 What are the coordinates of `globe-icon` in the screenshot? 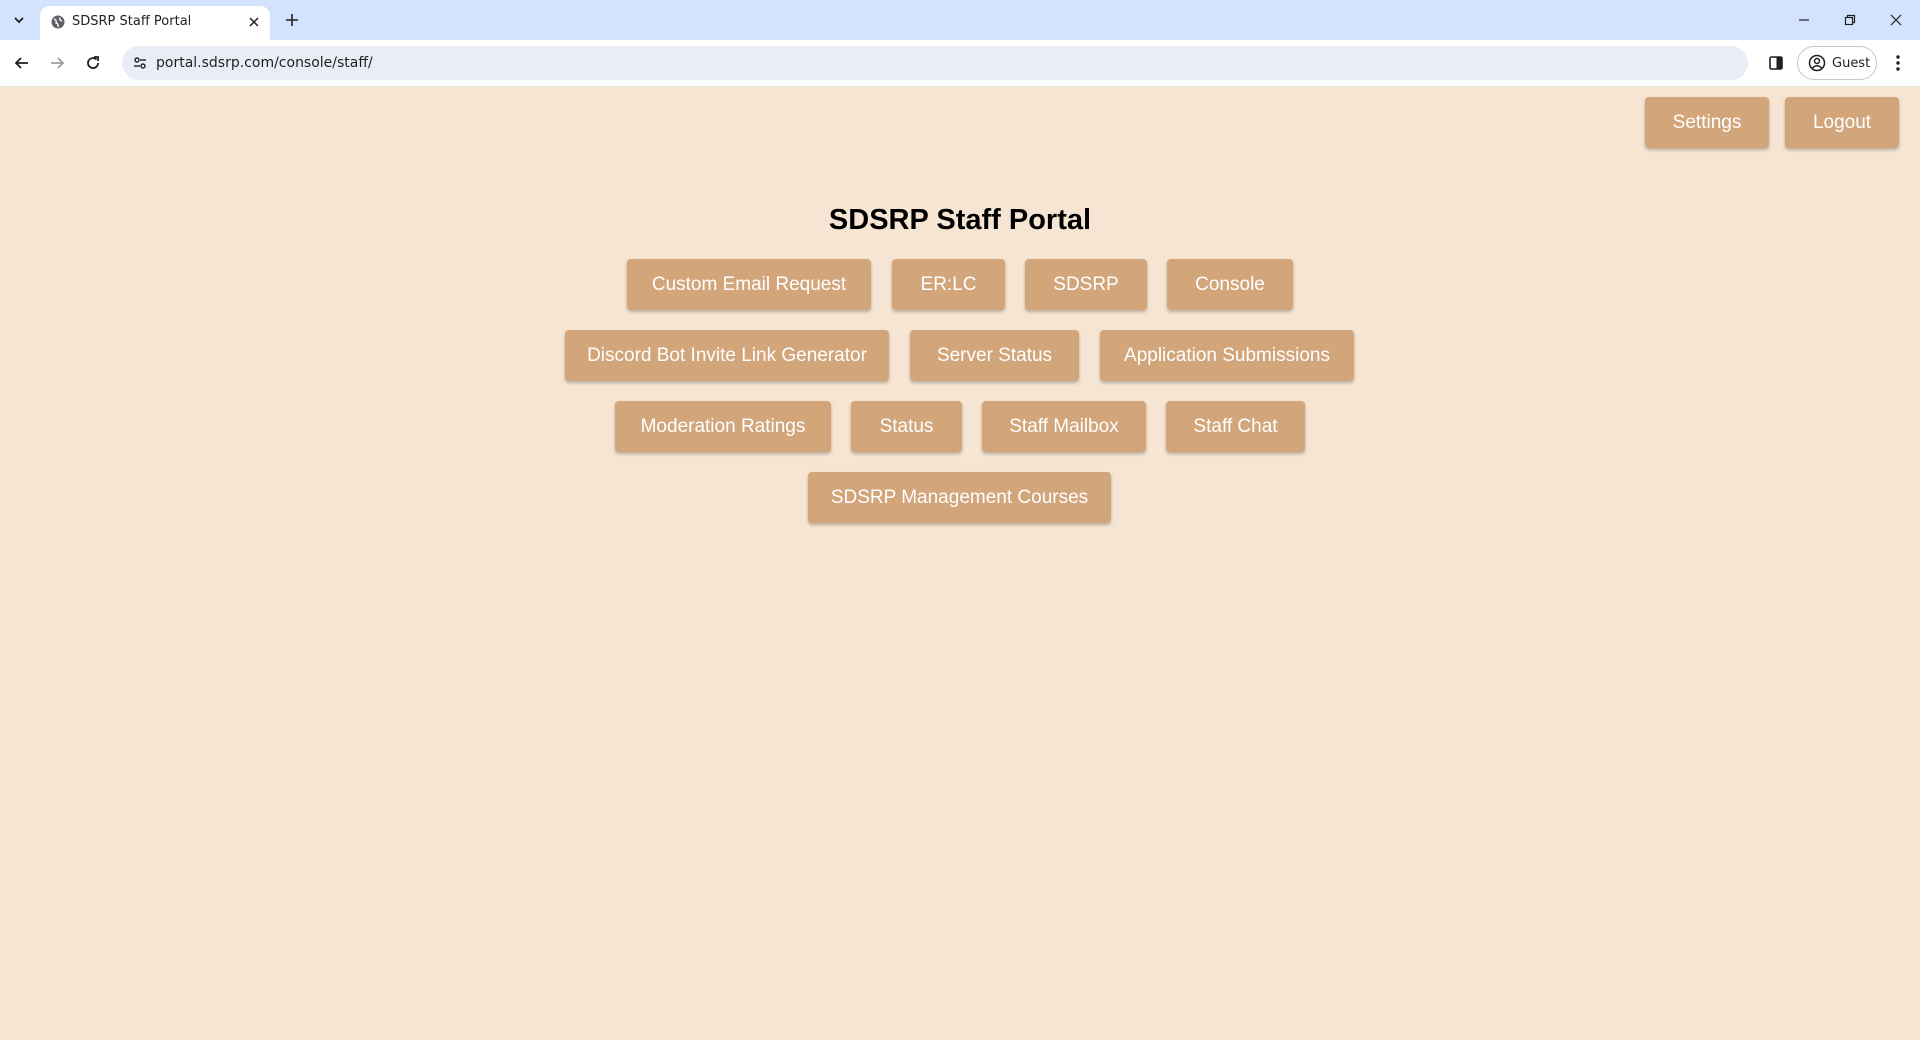 It's located at (58, 22).